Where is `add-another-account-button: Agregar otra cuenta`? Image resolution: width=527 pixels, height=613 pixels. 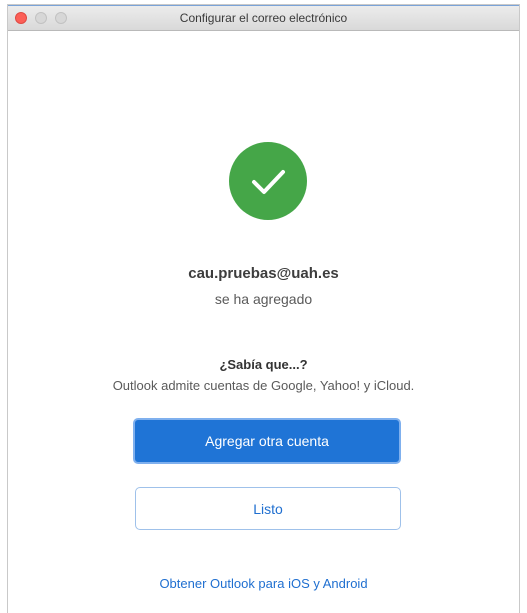 add-another-account-button: Agregar otra cuenta is located at coordinates (267, 441).